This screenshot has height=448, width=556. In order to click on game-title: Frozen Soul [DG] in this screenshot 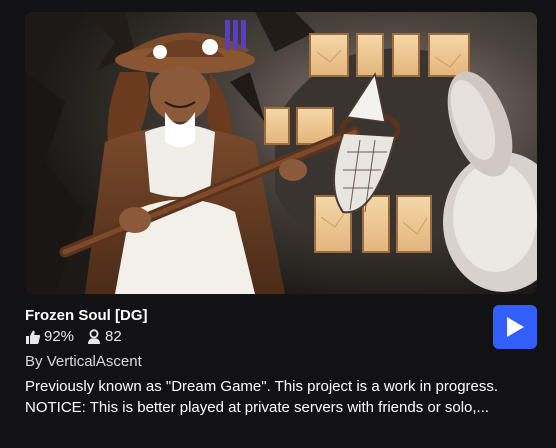, I will do `click(255, 316)`.